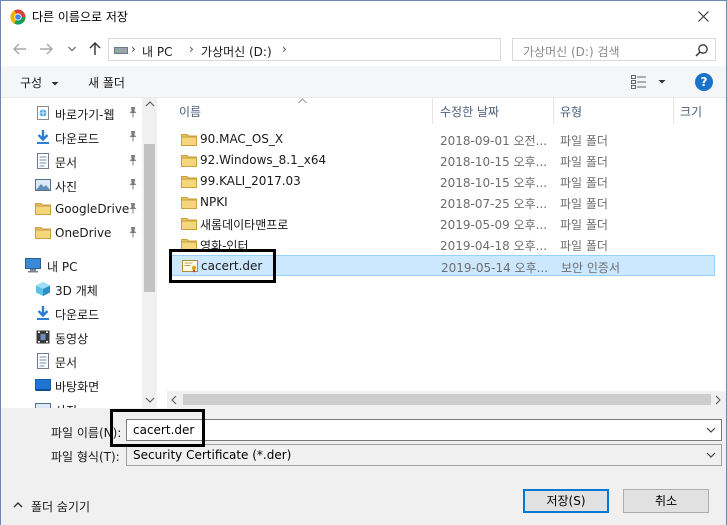 The image size is (727, 525). I want to click on column-header-name: 이름, so click(190, 116).